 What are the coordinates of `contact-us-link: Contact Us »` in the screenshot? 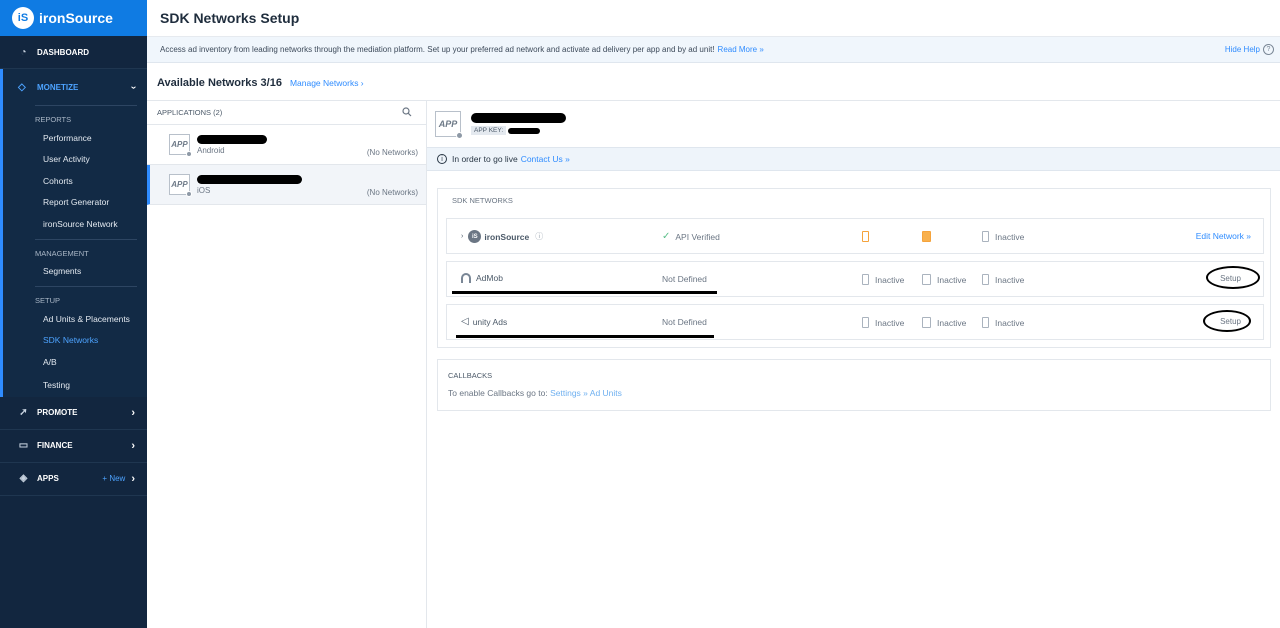 It's located at (545, 159).